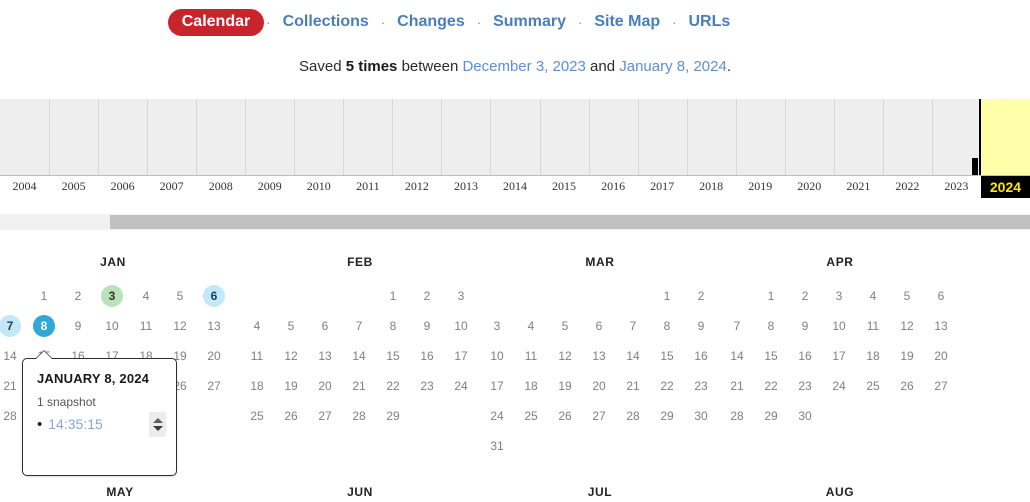 The width and height of the screenshot is (1030, 502). I want to click on calendar-day-mar-15: 15, so click(667, 356).